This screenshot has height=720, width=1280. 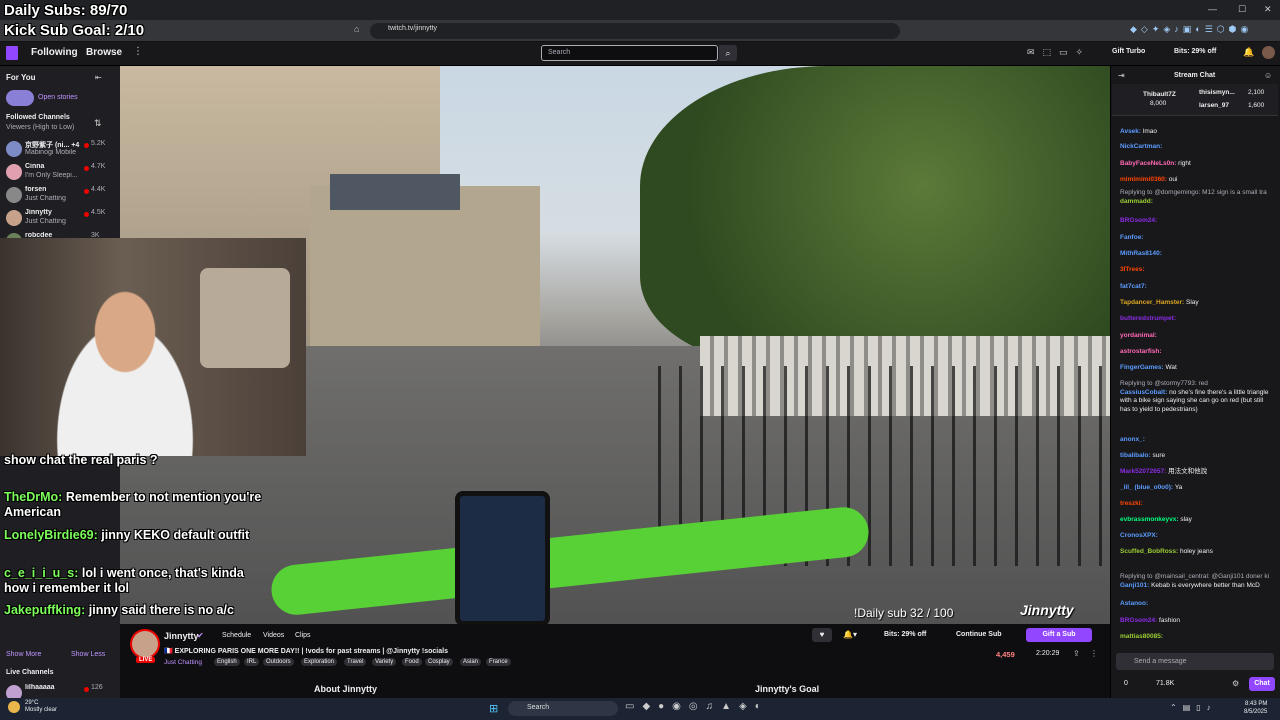 What do you see at coordinates (979, 634) in the screenshot?
I see `continue-sub-button: Continue Sub` at bounding box center [979, 634].